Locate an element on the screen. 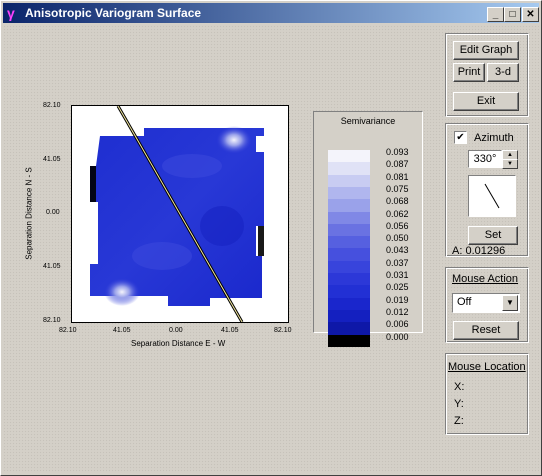 This screenshot has width=542, height=476. legend-level-label: 0.068 is located at coordinates (397, 201).